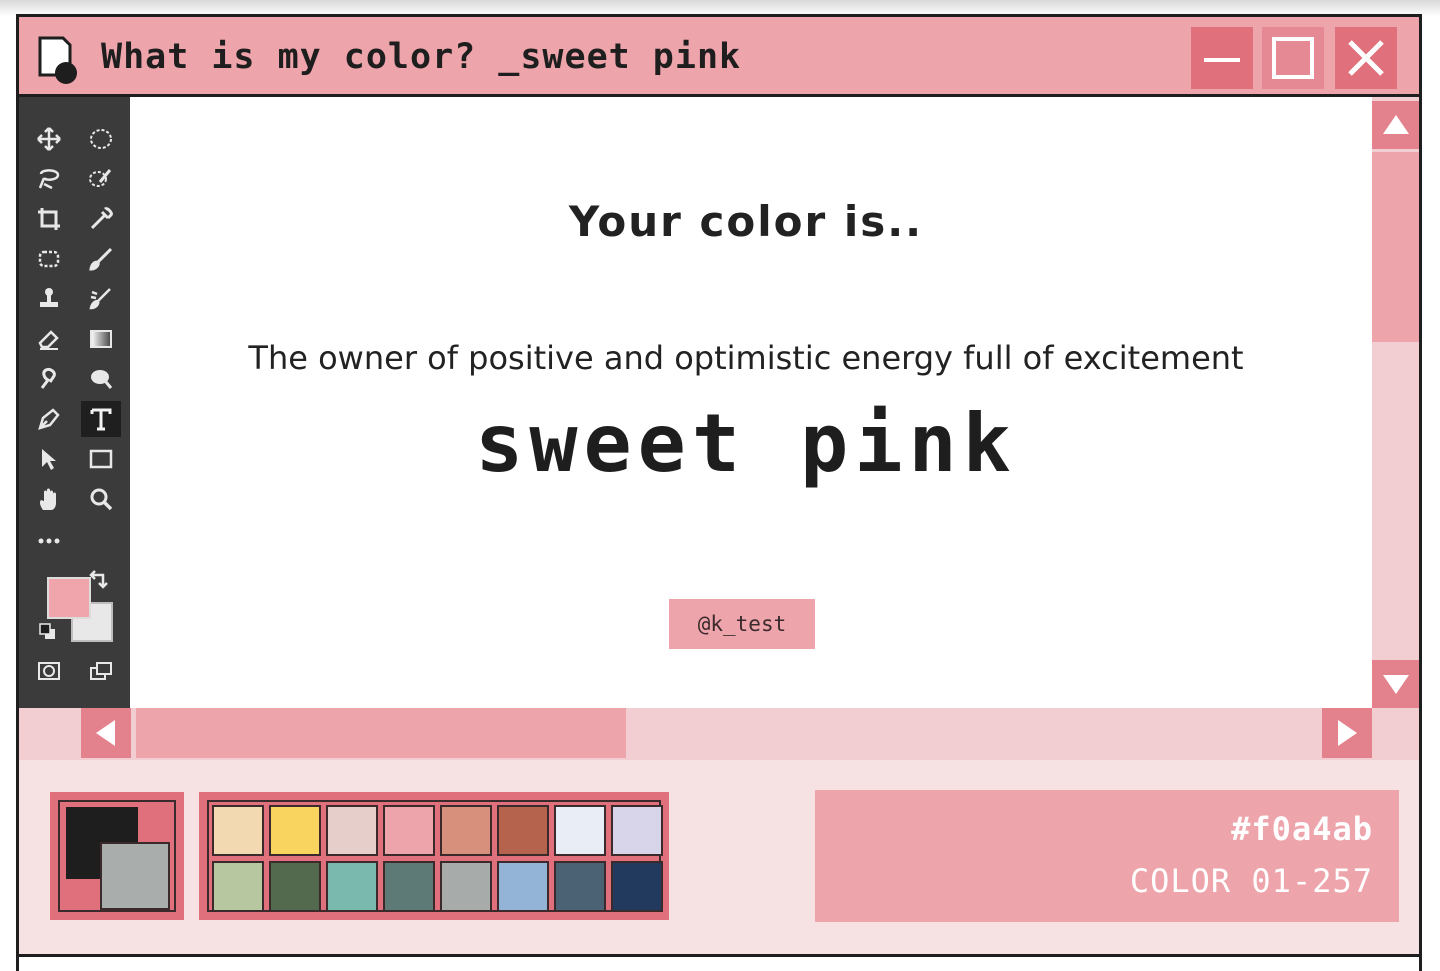 The height and width of the screenshot is (971, 1440). I want to click on swap-colors-icon, so click(98, 579).